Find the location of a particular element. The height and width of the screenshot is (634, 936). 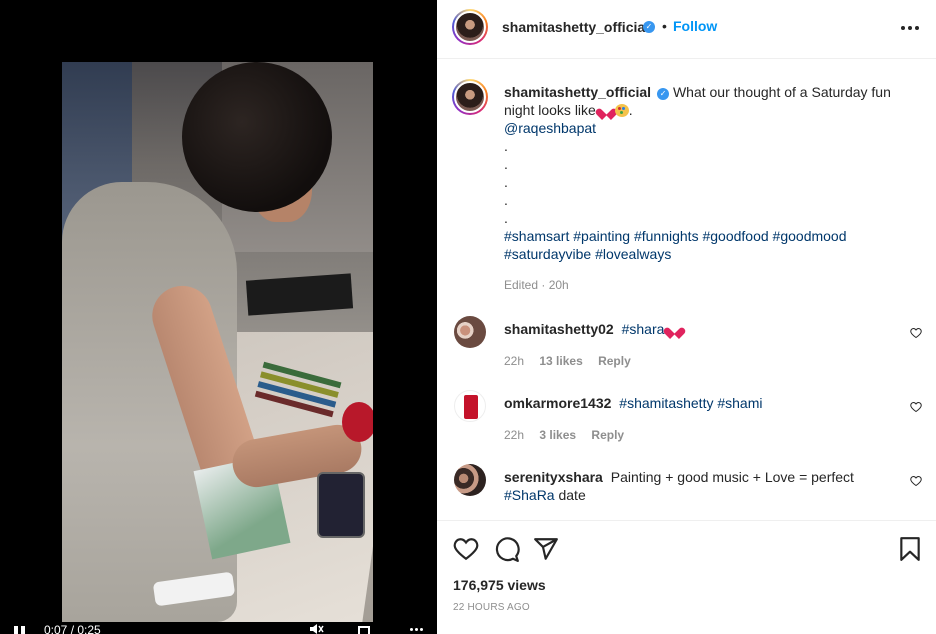

hashtag-link: #ShaRa is located at coordinates (529, 495).